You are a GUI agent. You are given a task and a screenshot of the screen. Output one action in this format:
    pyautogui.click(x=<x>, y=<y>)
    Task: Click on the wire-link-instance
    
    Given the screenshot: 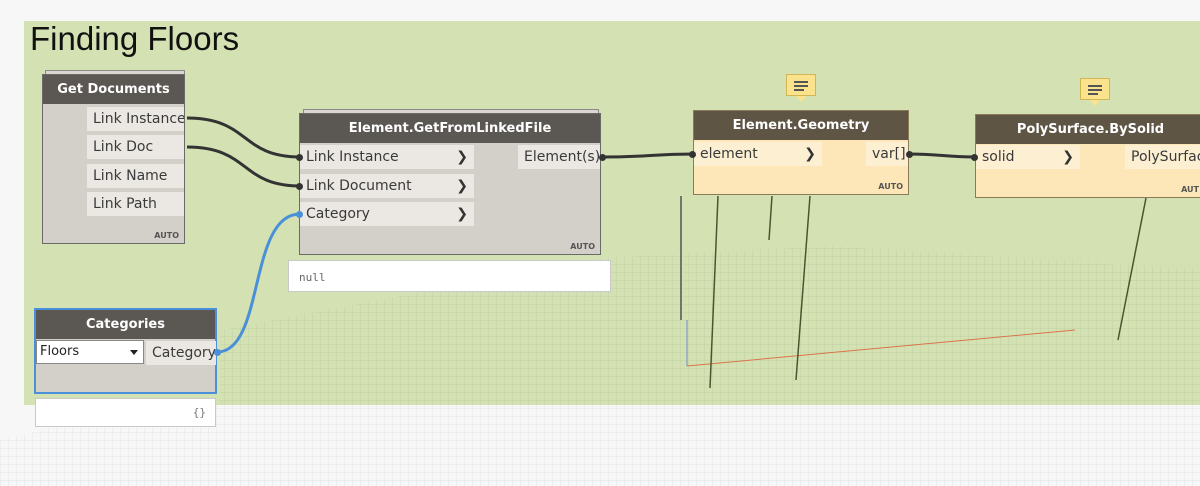 What is the action you would take?
    pyautogui.click(x=243, y=137)
    